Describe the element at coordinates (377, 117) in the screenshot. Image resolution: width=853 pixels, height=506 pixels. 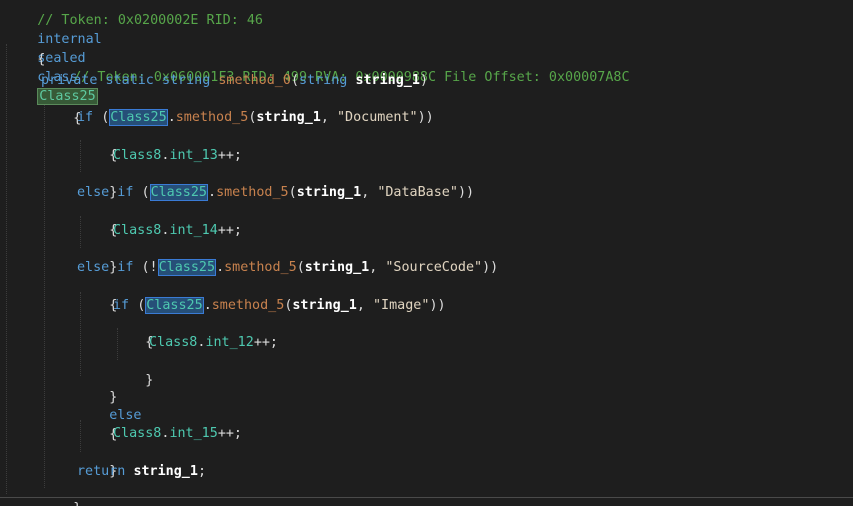
I see `string-literal: "Document"` at that location.